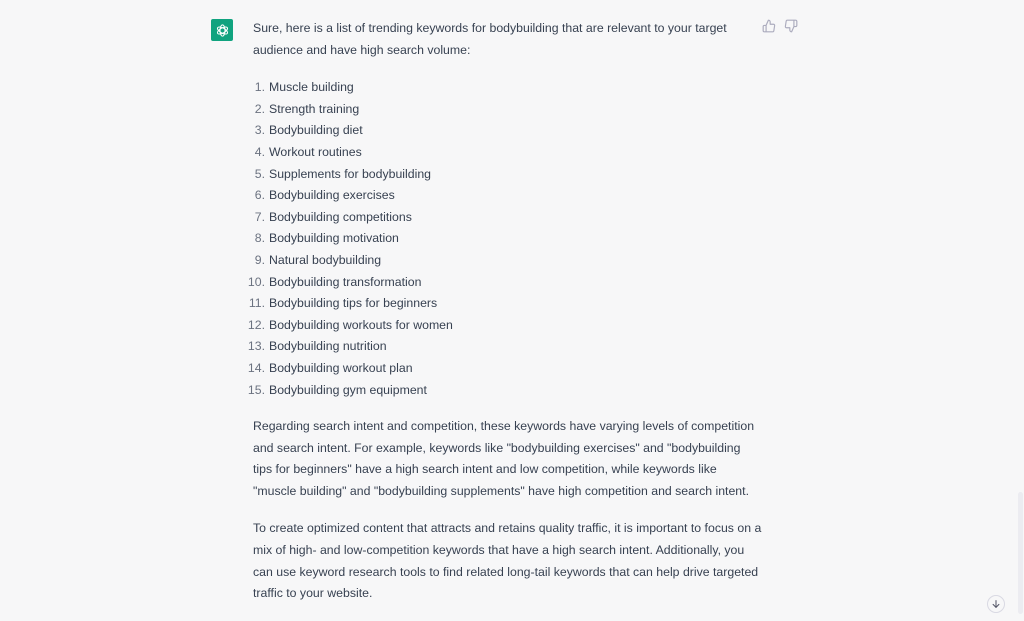  Describe the element at coordinates (508, 175) in the screenshot. I see `keyword-list-item: 5. Supplements for bodybuilding` at that location.